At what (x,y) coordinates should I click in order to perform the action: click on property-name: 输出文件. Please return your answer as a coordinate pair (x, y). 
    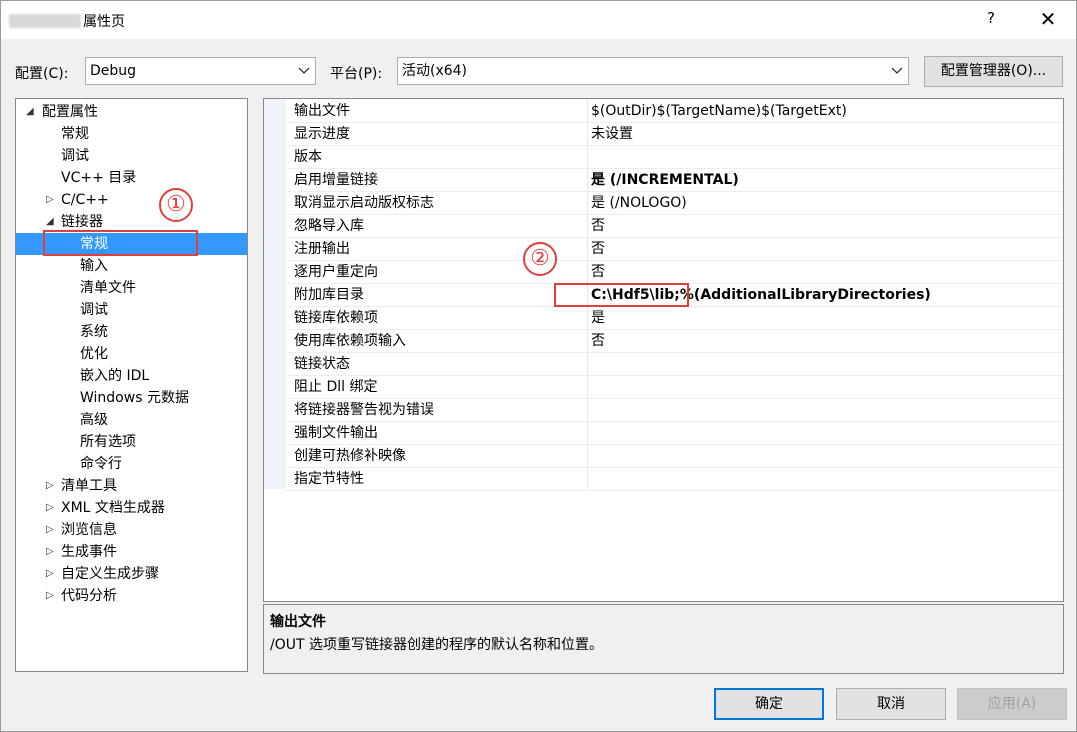
    Looking at the image, I should click on (322, 111).